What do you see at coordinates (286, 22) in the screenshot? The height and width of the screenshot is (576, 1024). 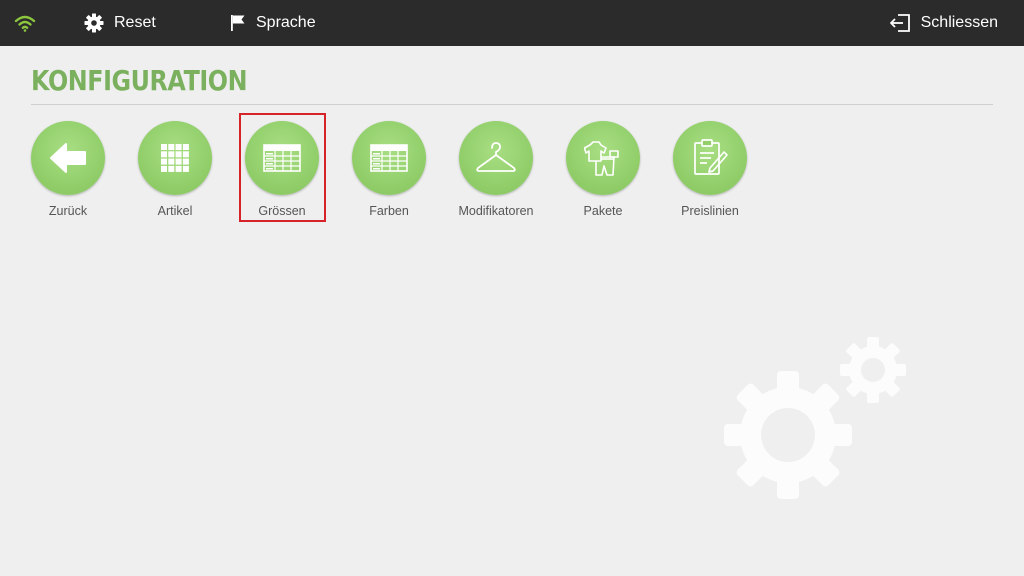 I see `sprache-label: Sprache` at bounding box center [286, 22].